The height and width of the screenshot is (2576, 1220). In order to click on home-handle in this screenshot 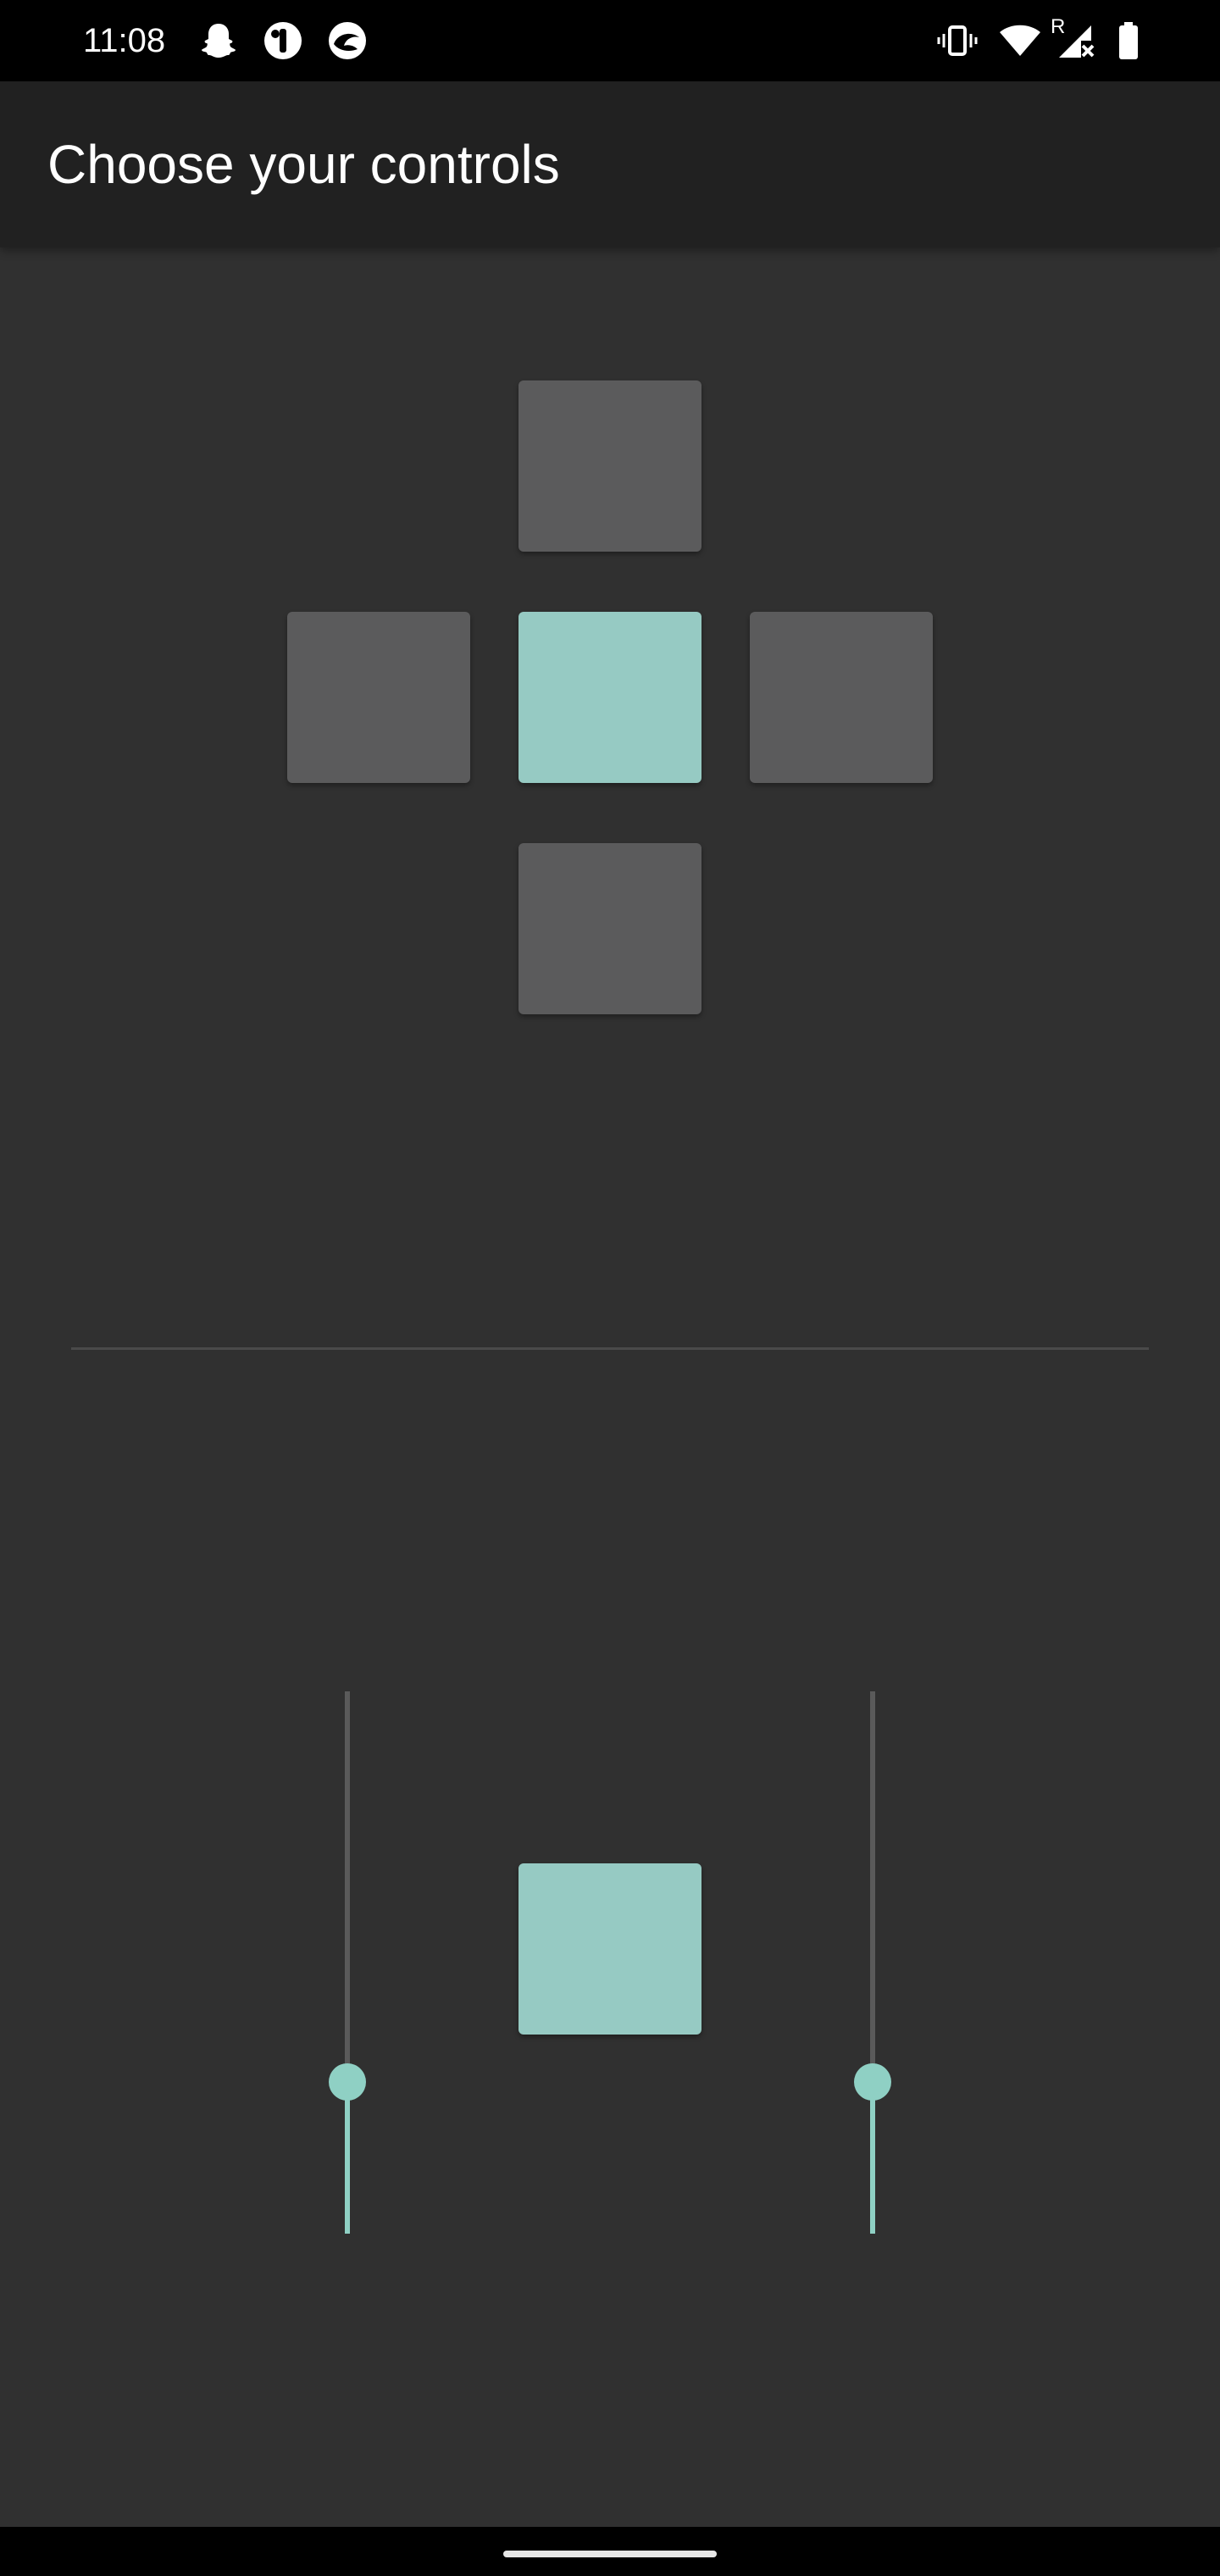, I will do `click(610, 2554)`.